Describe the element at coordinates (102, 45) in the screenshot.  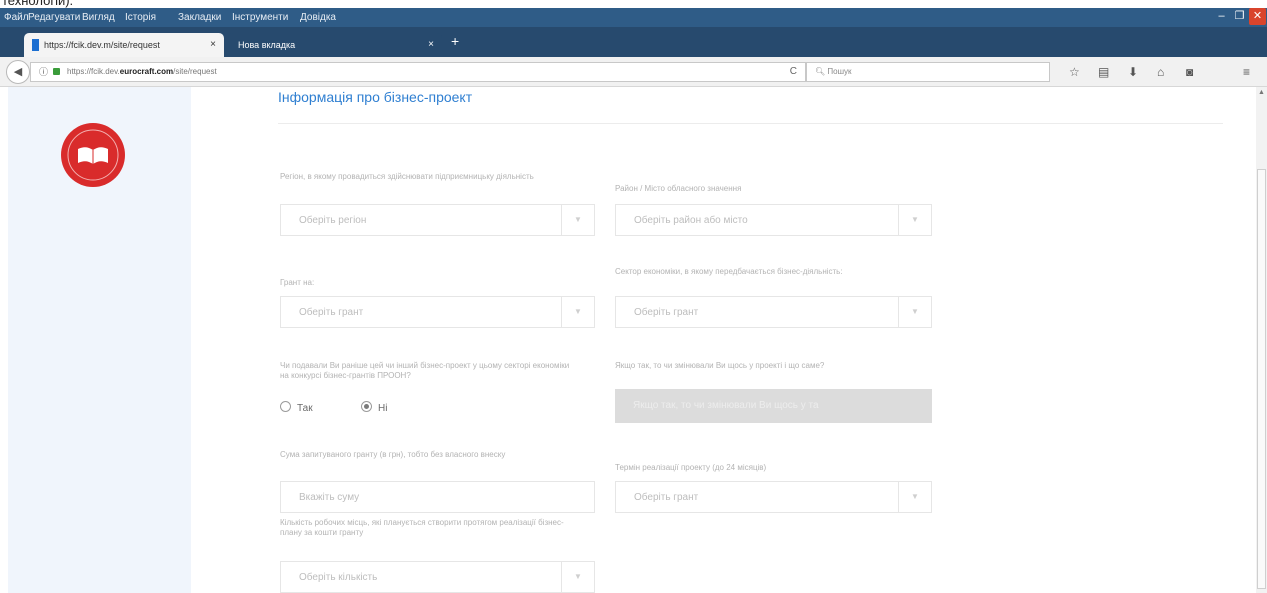
I see `tab-title: https://fcik.dev.m/site/request` at that location.